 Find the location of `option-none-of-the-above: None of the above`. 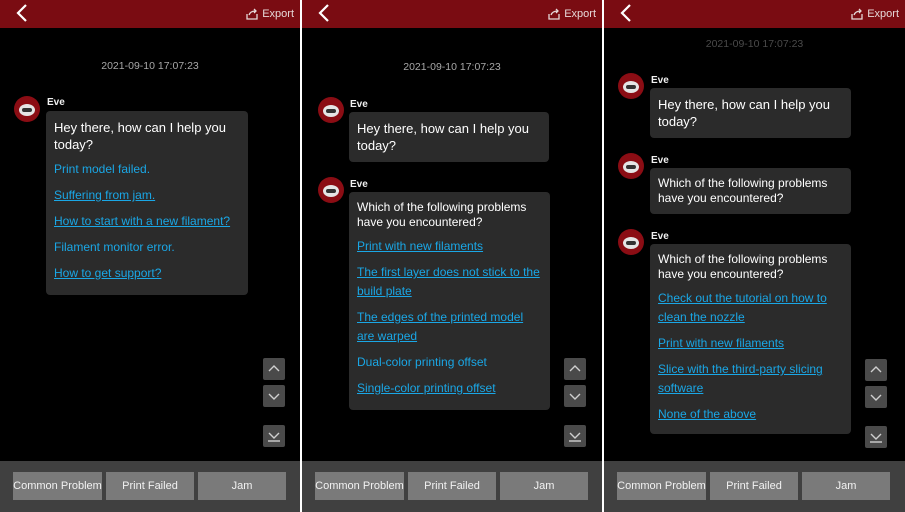

option-none-of-the-above: None of the above is located at coordinates (750, 414).